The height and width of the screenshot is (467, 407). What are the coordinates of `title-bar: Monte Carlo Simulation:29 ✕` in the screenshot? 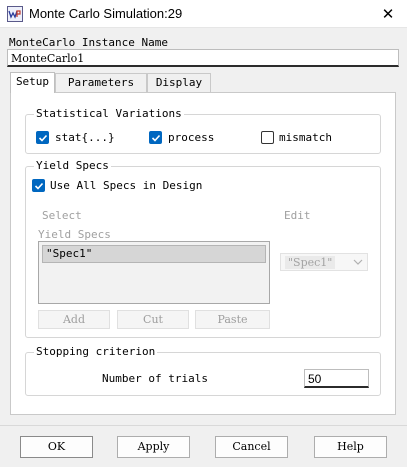 It's located at (203, 14).